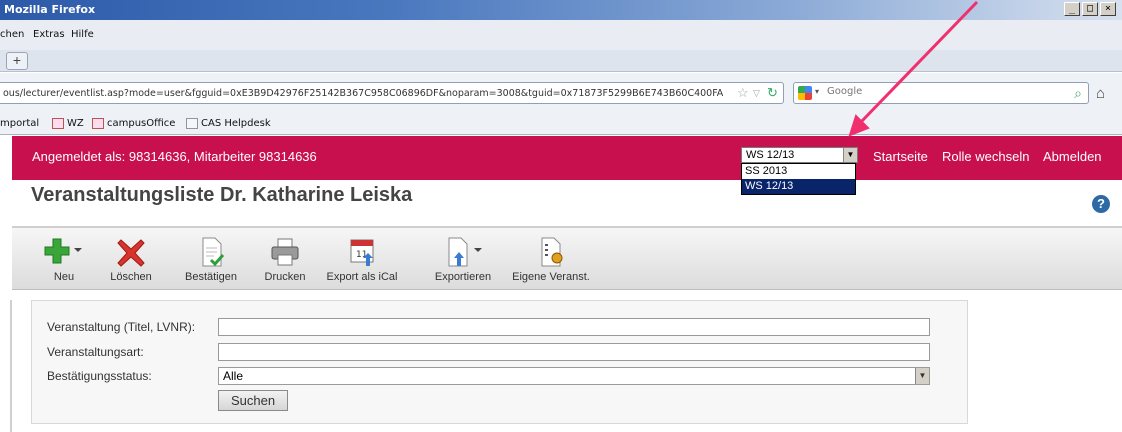 Image resolution: width=1122 pixels, height=432 pixels. I want to click on url-input, so click(363, 93).